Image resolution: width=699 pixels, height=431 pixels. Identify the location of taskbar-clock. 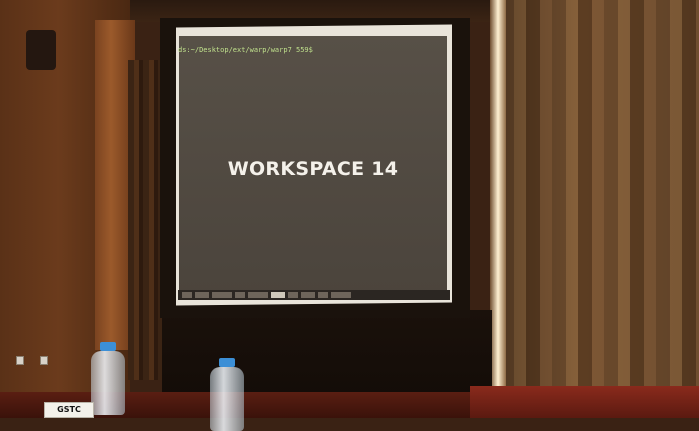
(341, 295).